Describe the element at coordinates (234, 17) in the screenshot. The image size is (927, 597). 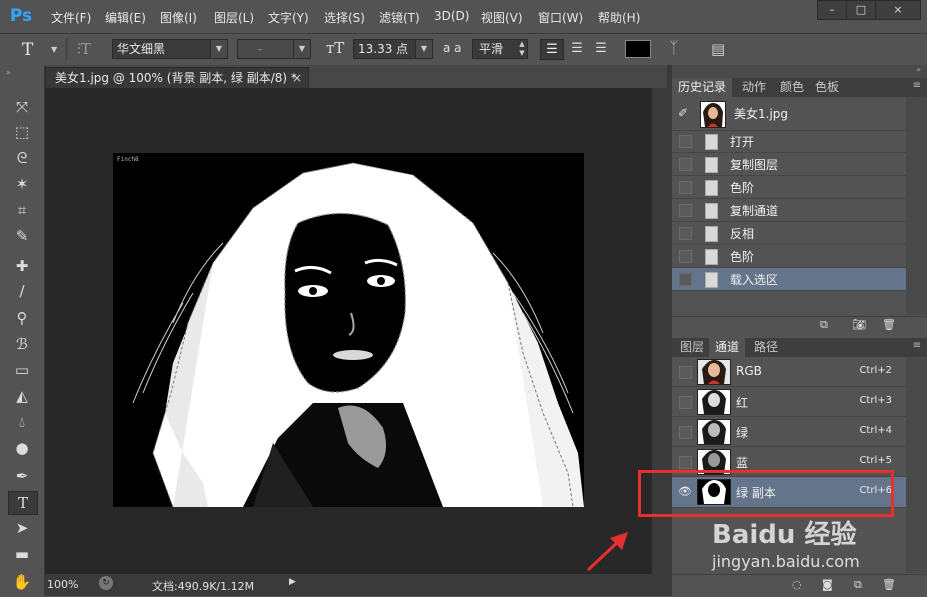
I see `menu-layer: 图层(L)` at that location.